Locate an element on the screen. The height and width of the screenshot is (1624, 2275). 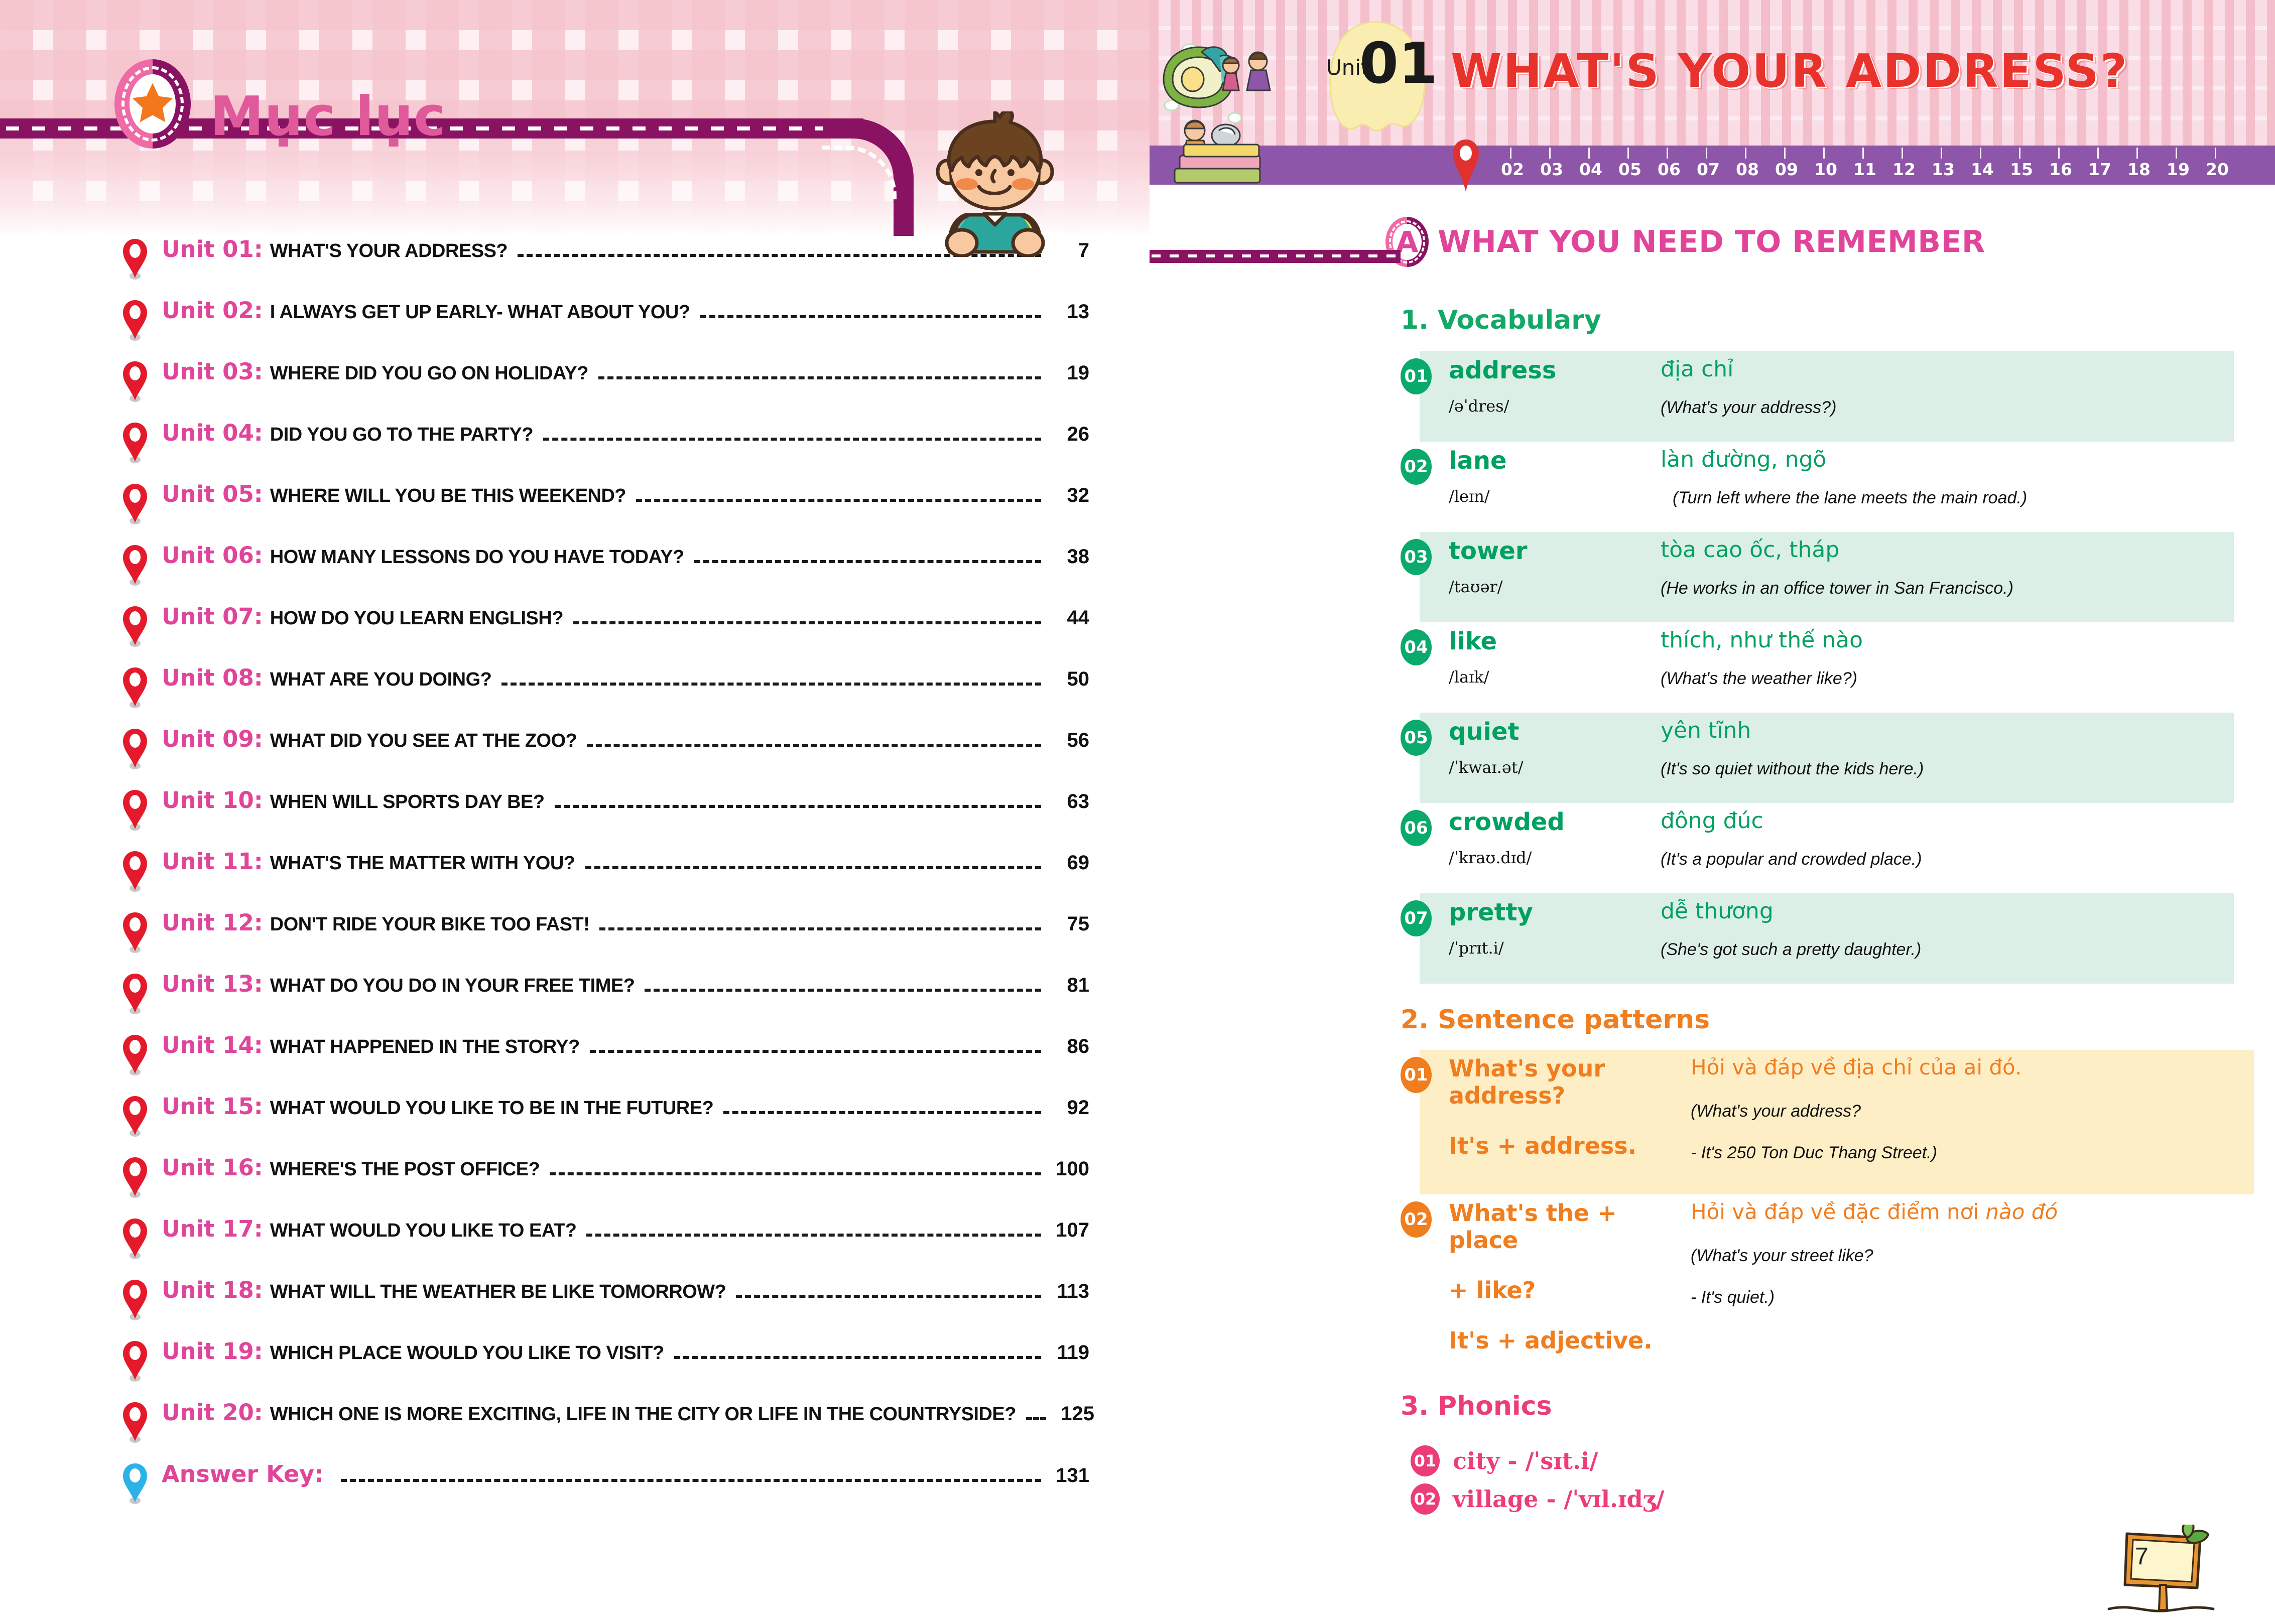
vocabulary-index-badge: 02 is located at coordinates (1416, 467).